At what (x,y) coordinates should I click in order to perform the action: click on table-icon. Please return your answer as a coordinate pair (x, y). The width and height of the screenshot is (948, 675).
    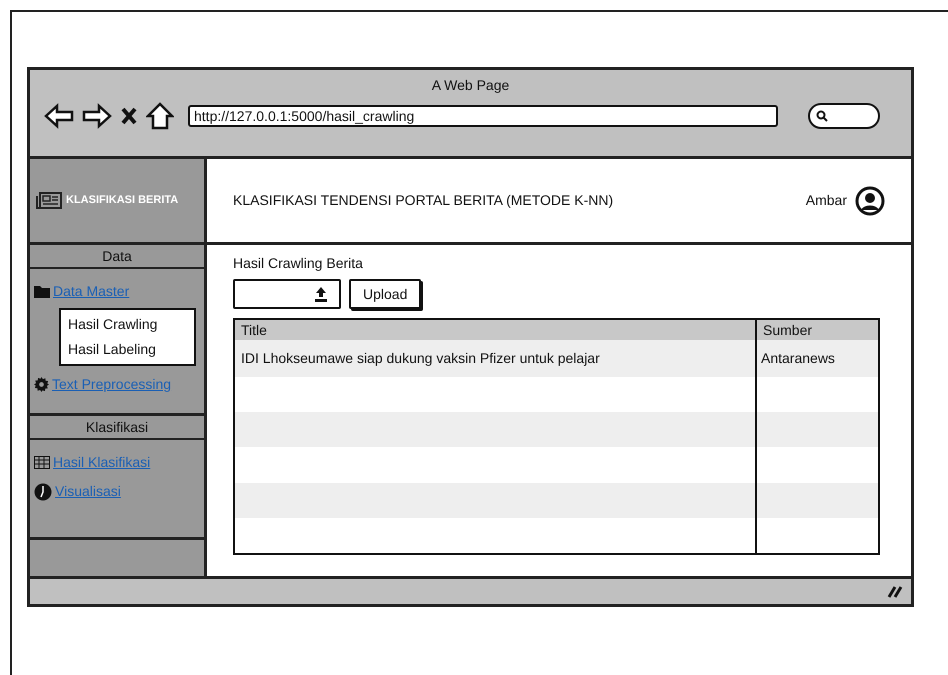
    Looking at the image, I should click on (42, 462).